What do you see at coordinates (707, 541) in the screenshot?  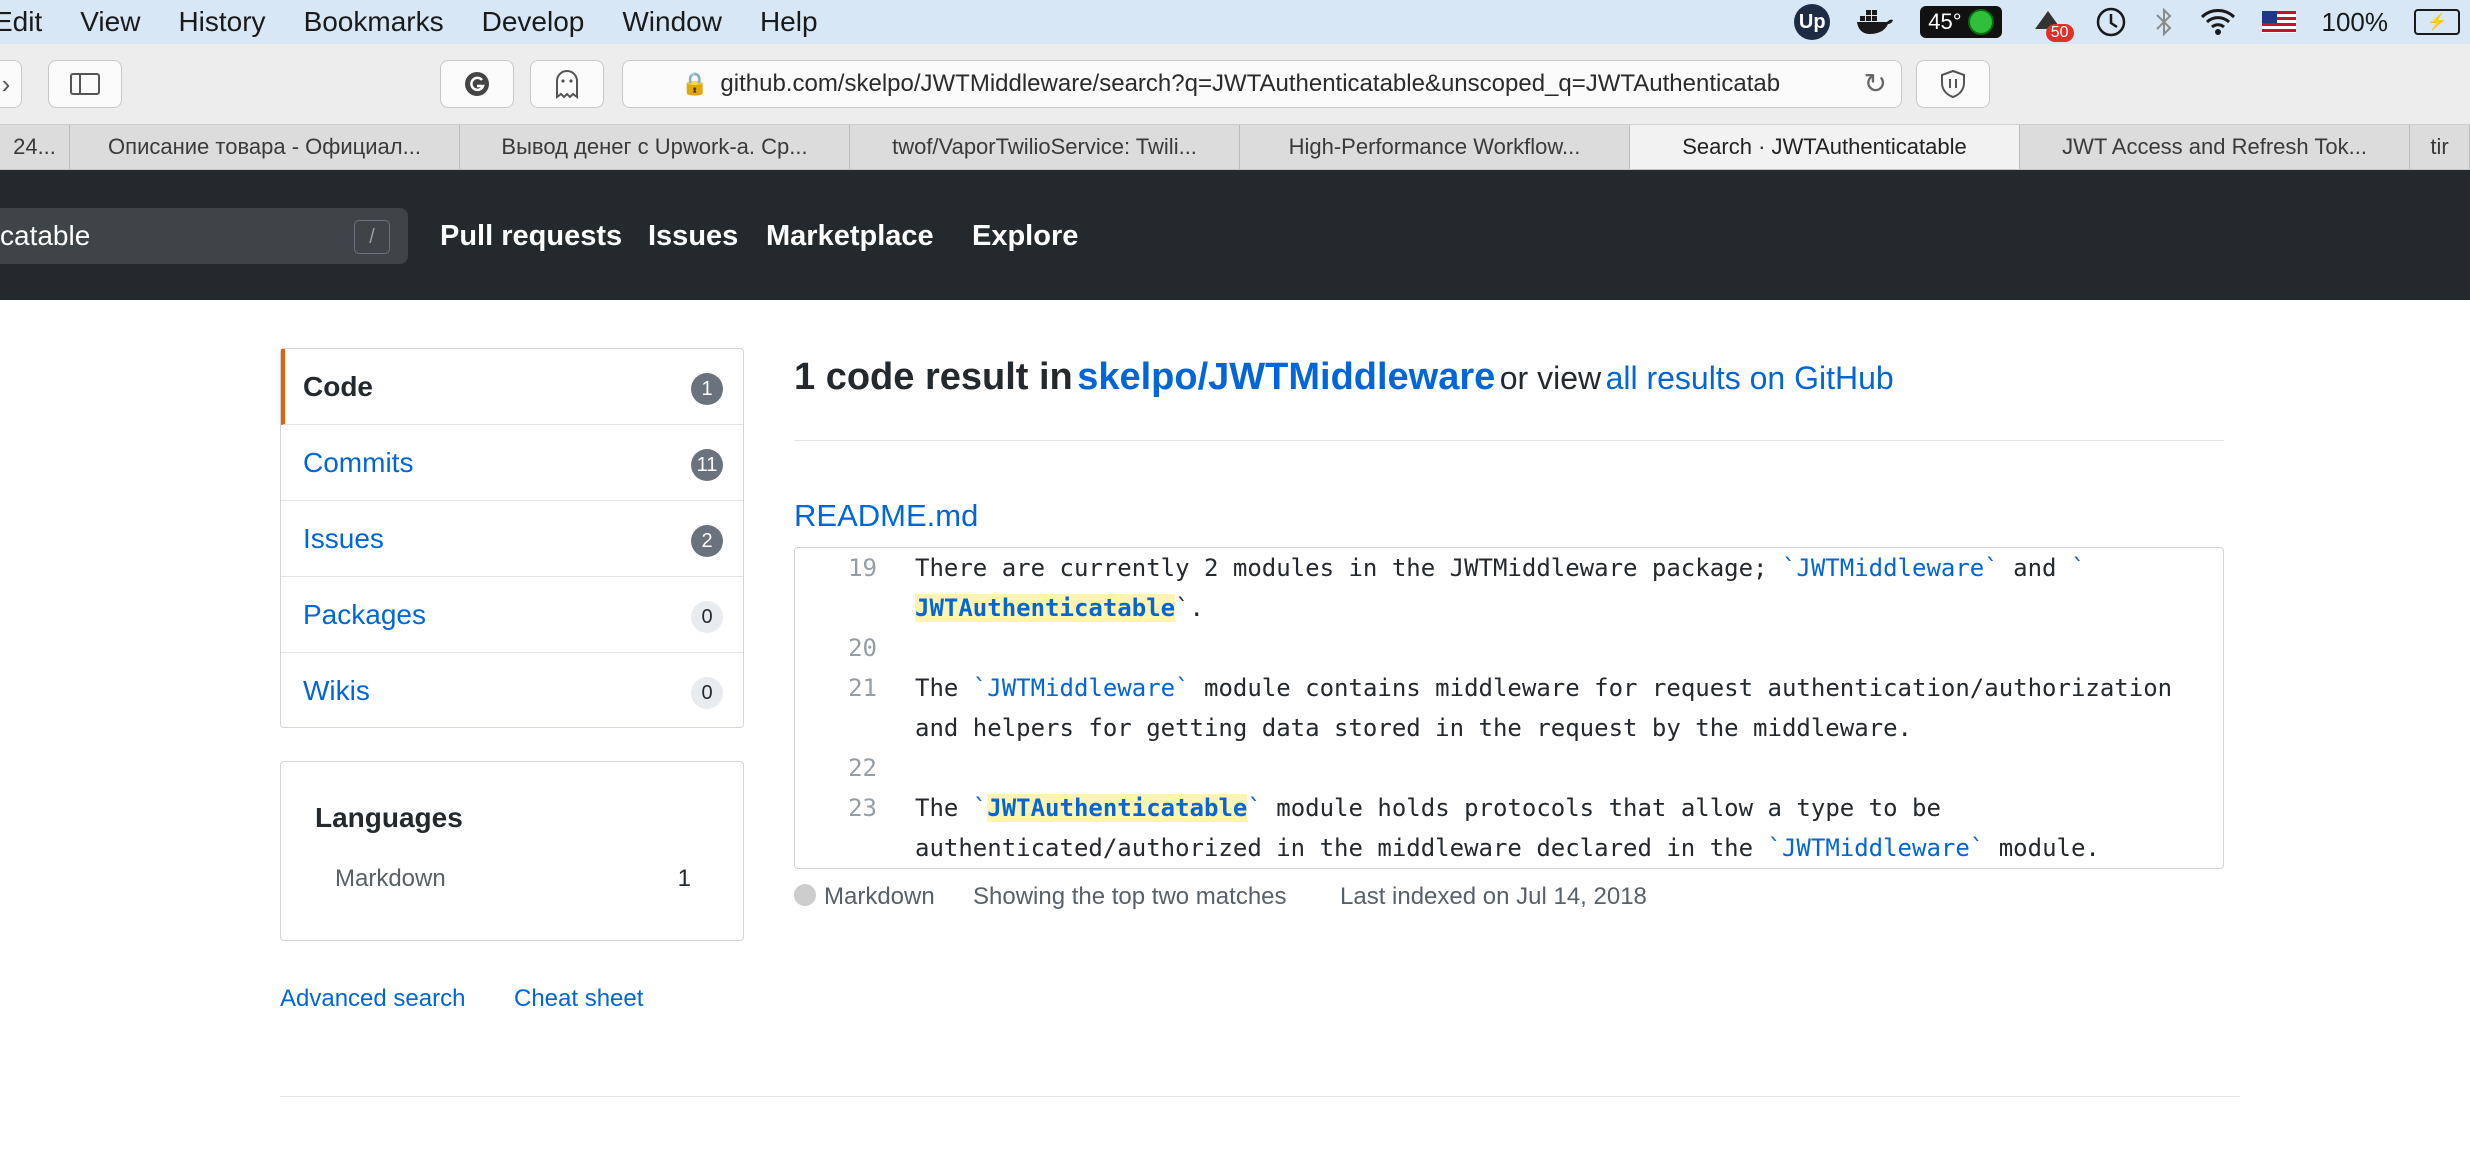 I see `filter-issues-count: 2` at bounding box center [707, 541].